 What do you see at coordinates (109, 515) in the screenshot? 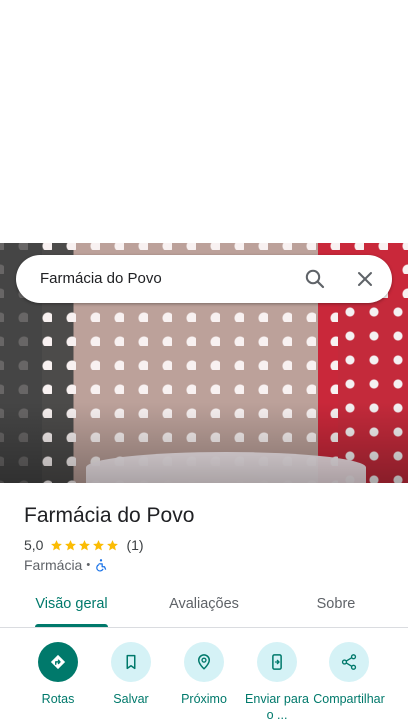
I see `place-title: Farmácia do Povo` at bounding box center [109, 515].